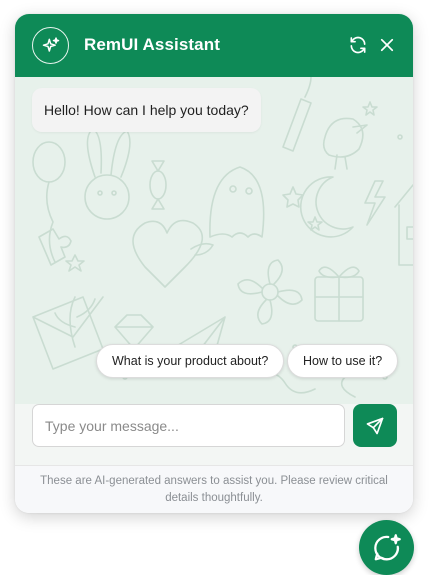 This screenshot has height=575, width=433. I want to click on composer, so click(214, 434).